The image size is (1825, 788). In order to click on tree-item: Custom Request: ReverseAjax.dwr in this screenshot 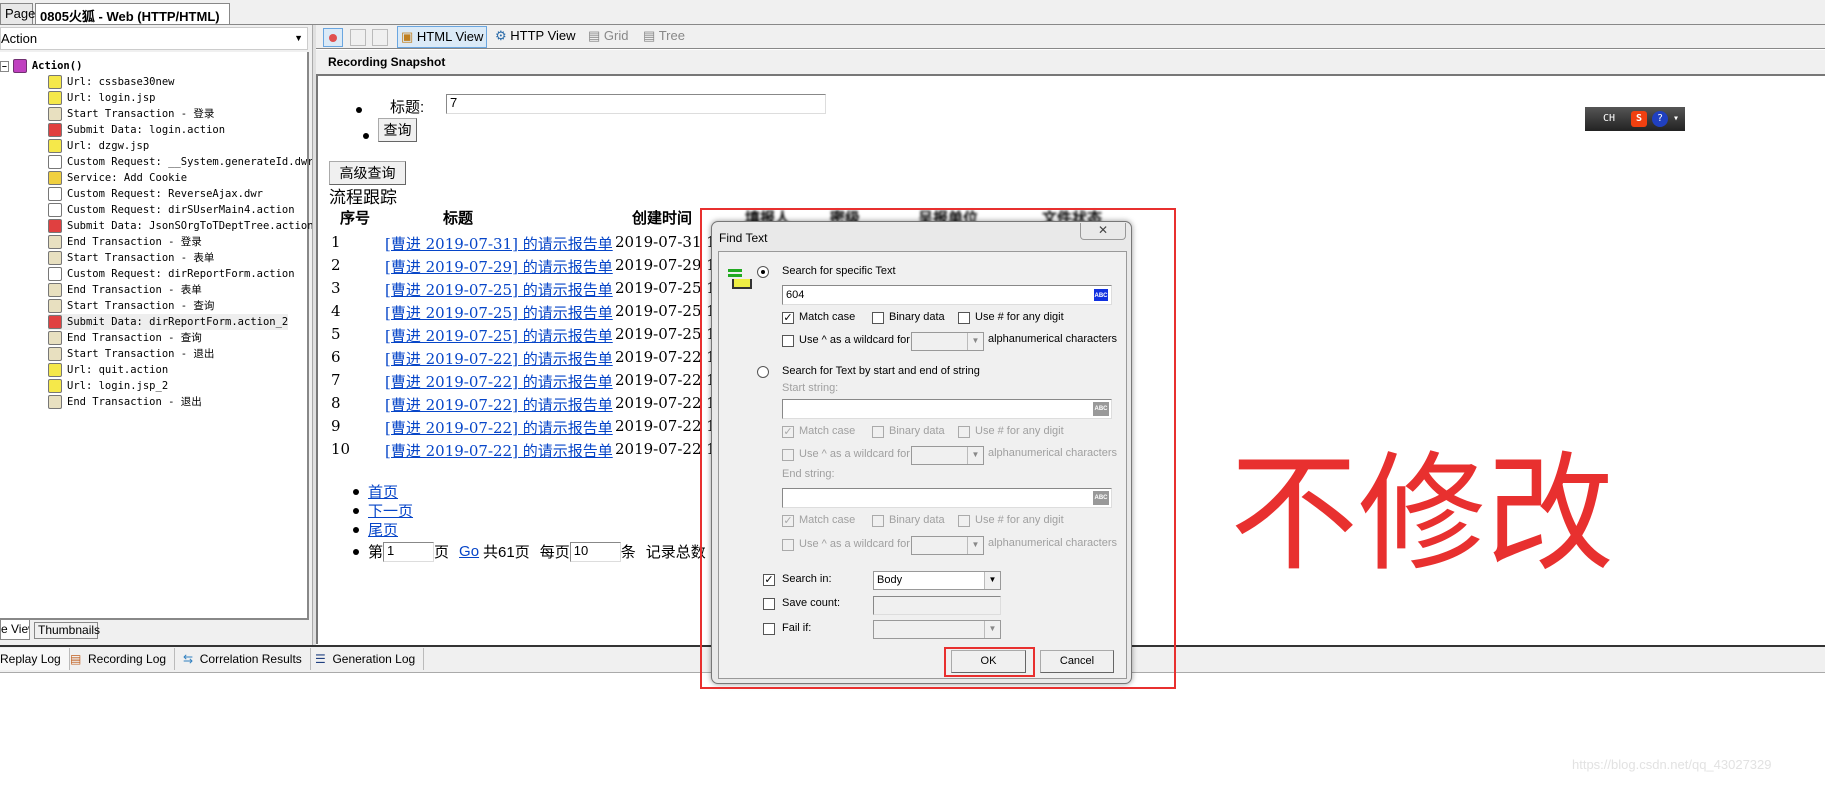, I will do `click(155, 194)`.